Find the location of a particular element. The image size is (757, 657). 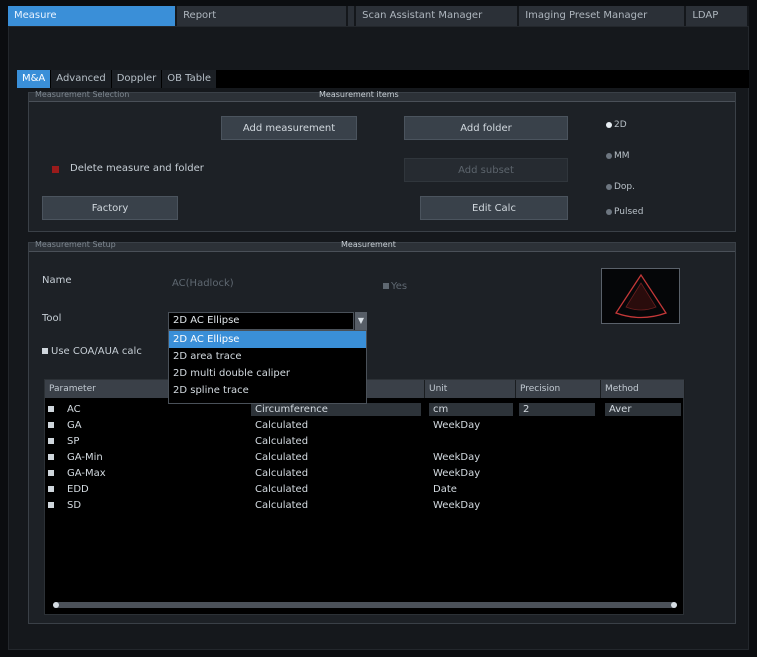

scroll-left-icon is located at coordinates (56, 605).